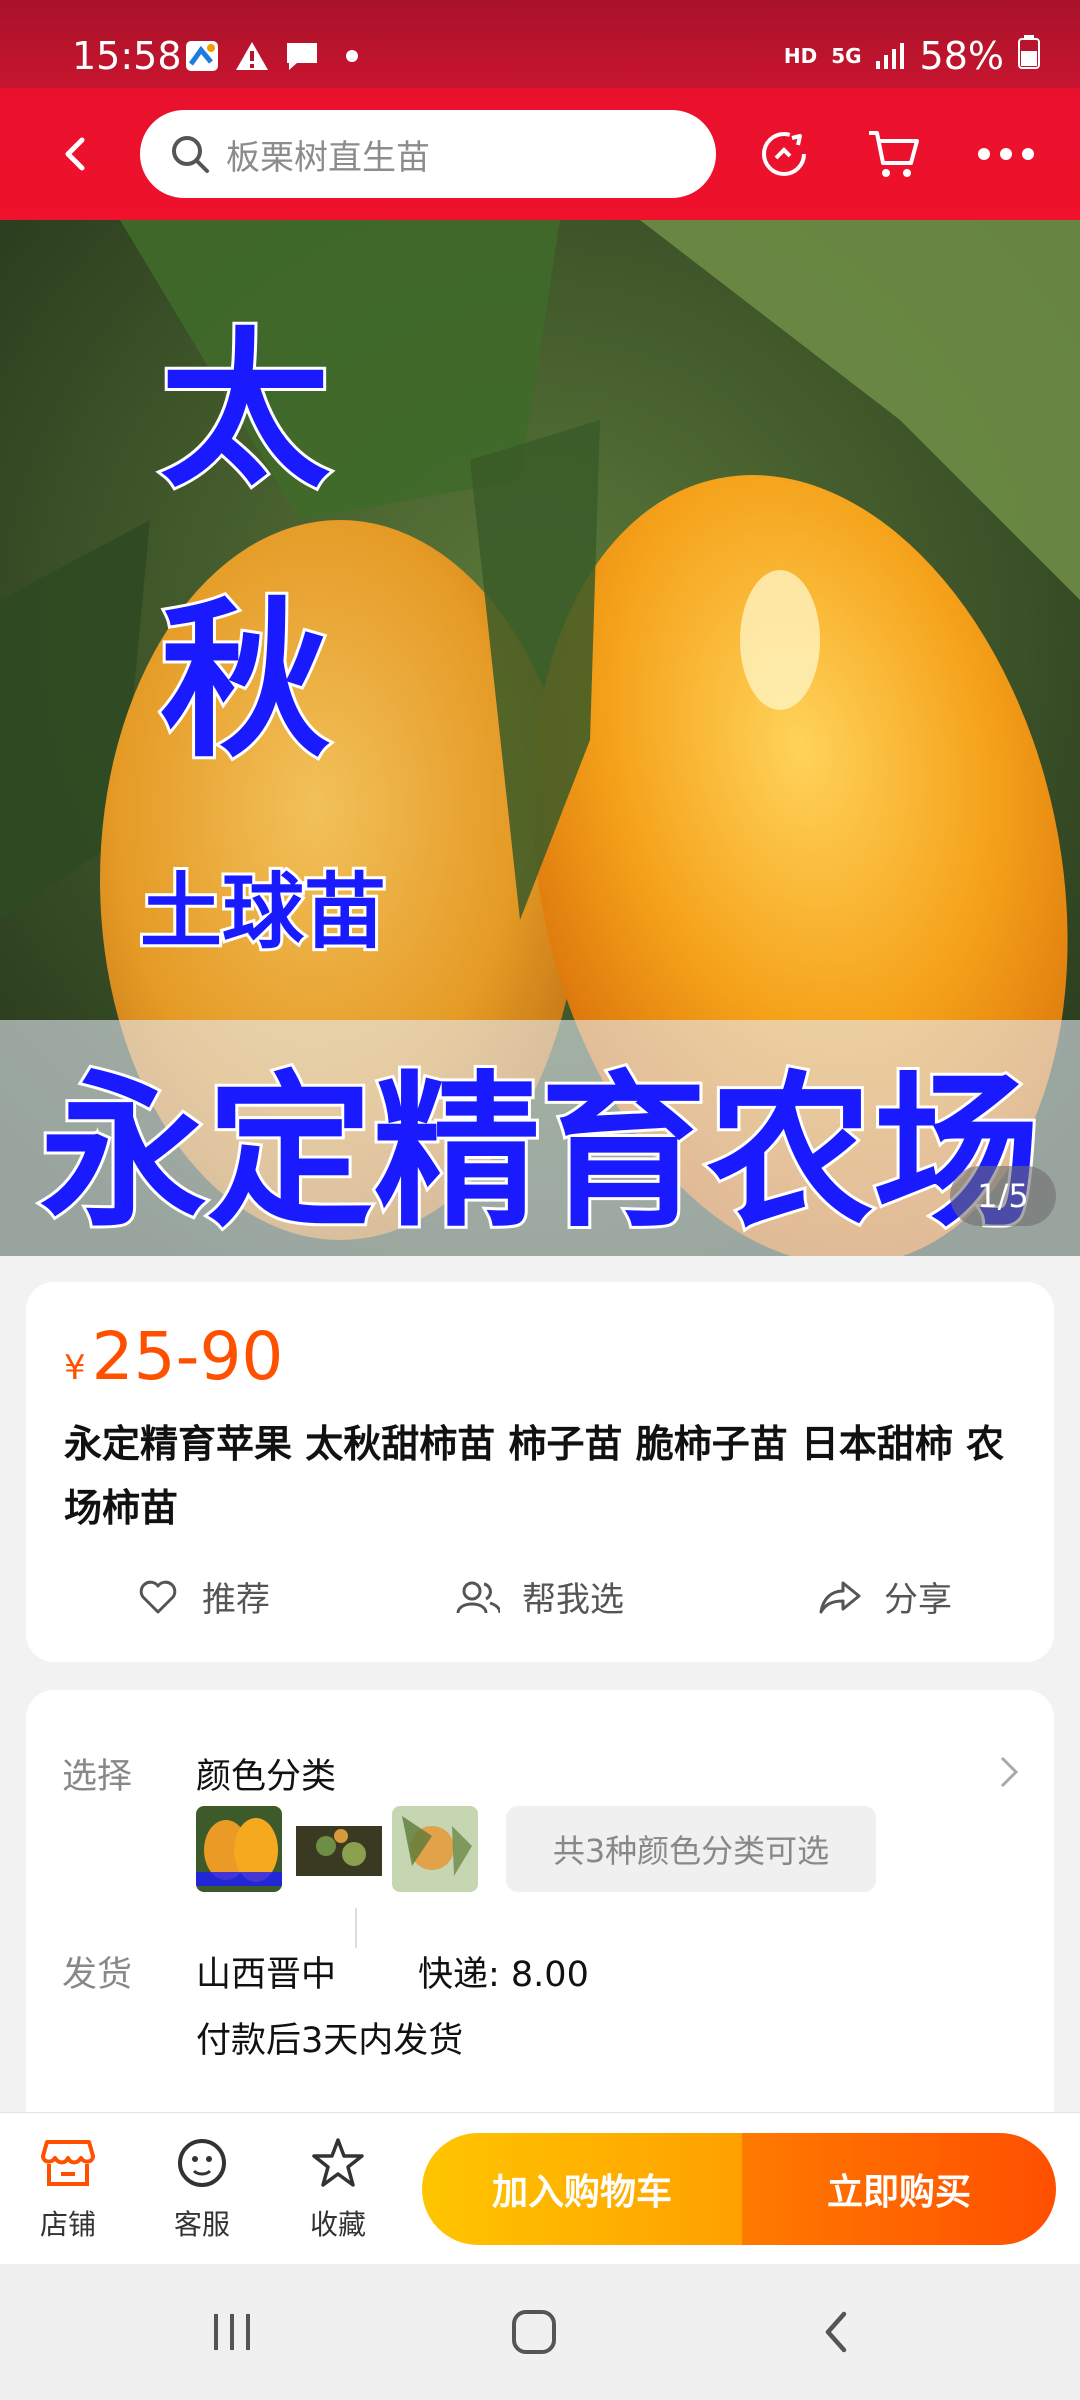 This screenshot has width=1080, height=2400. What do you see at coordinates (302, 56) in the screenshot?
I see `message-icon` at bounding box center [302, 56].